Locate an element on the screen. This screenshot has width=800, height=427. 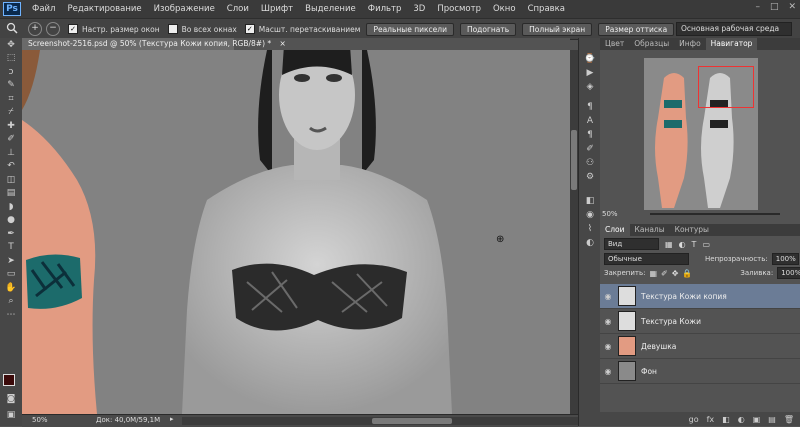
layer-filter-select: Вид is located at coordinates (631, 244).